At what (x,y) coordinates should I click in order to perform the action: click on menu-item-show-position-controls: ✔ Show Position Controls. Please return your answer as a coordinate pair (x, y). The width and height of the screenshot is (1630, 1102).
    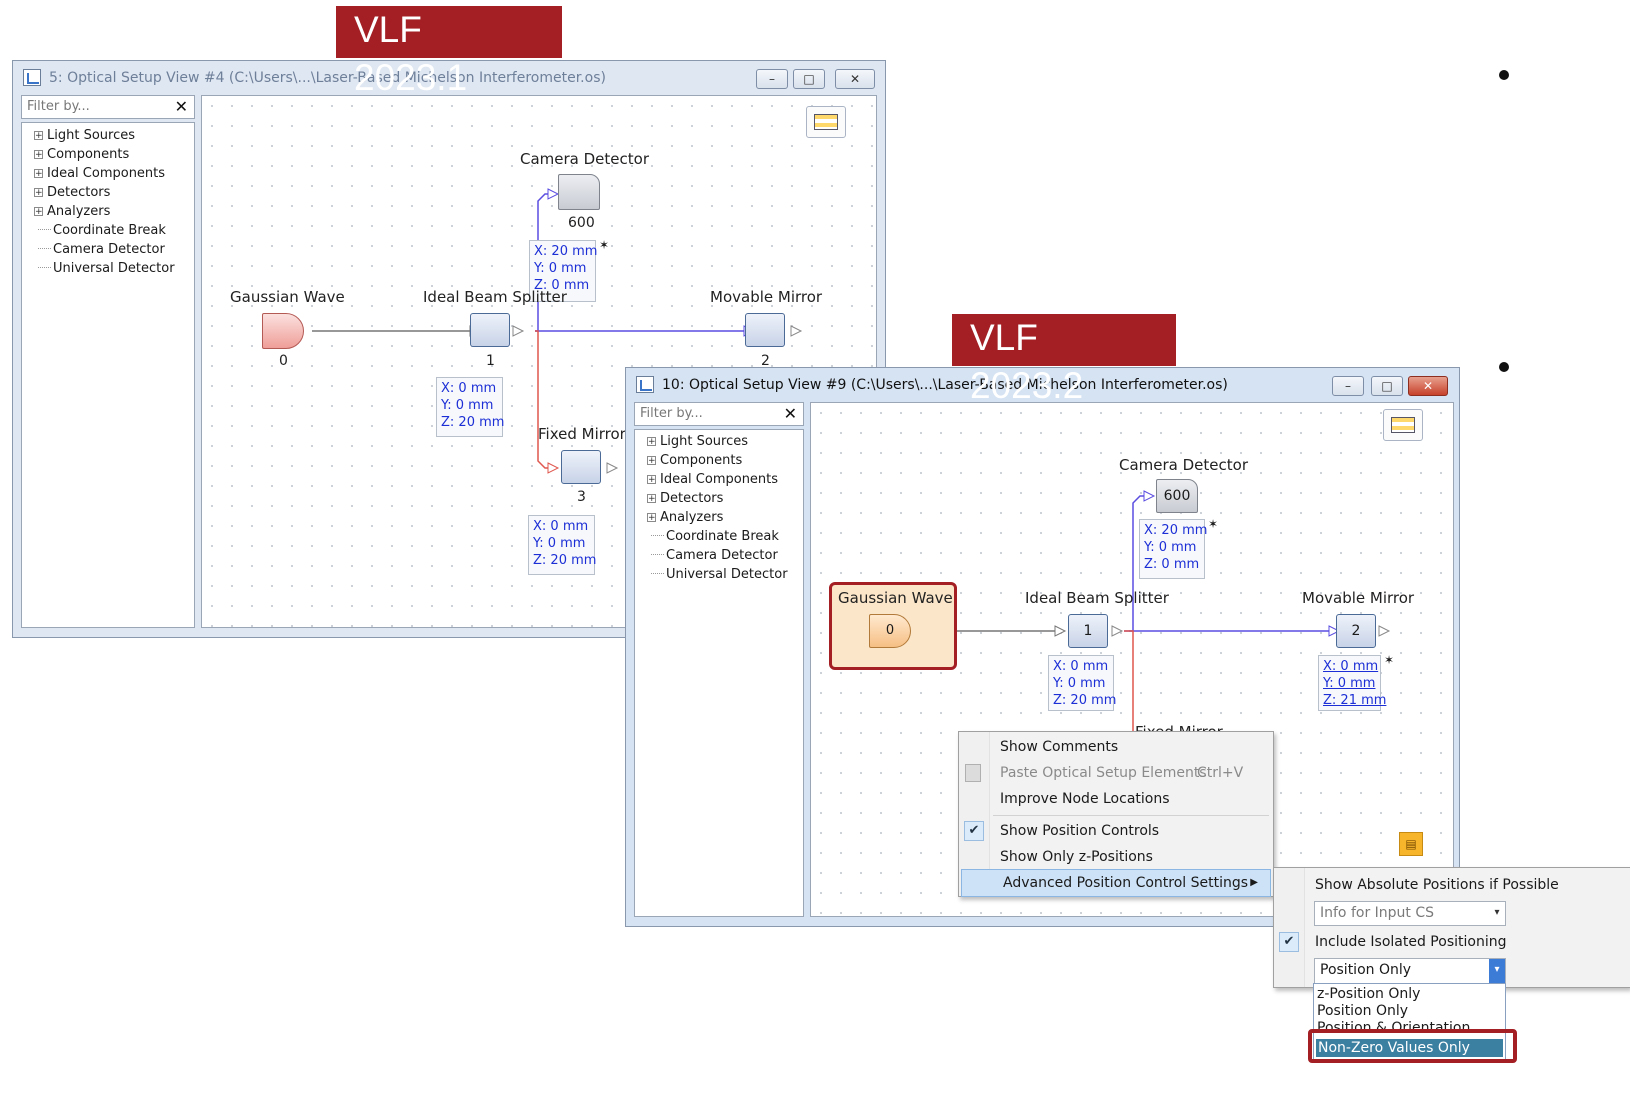
    Looking at the image, I should click on (1116, 831).